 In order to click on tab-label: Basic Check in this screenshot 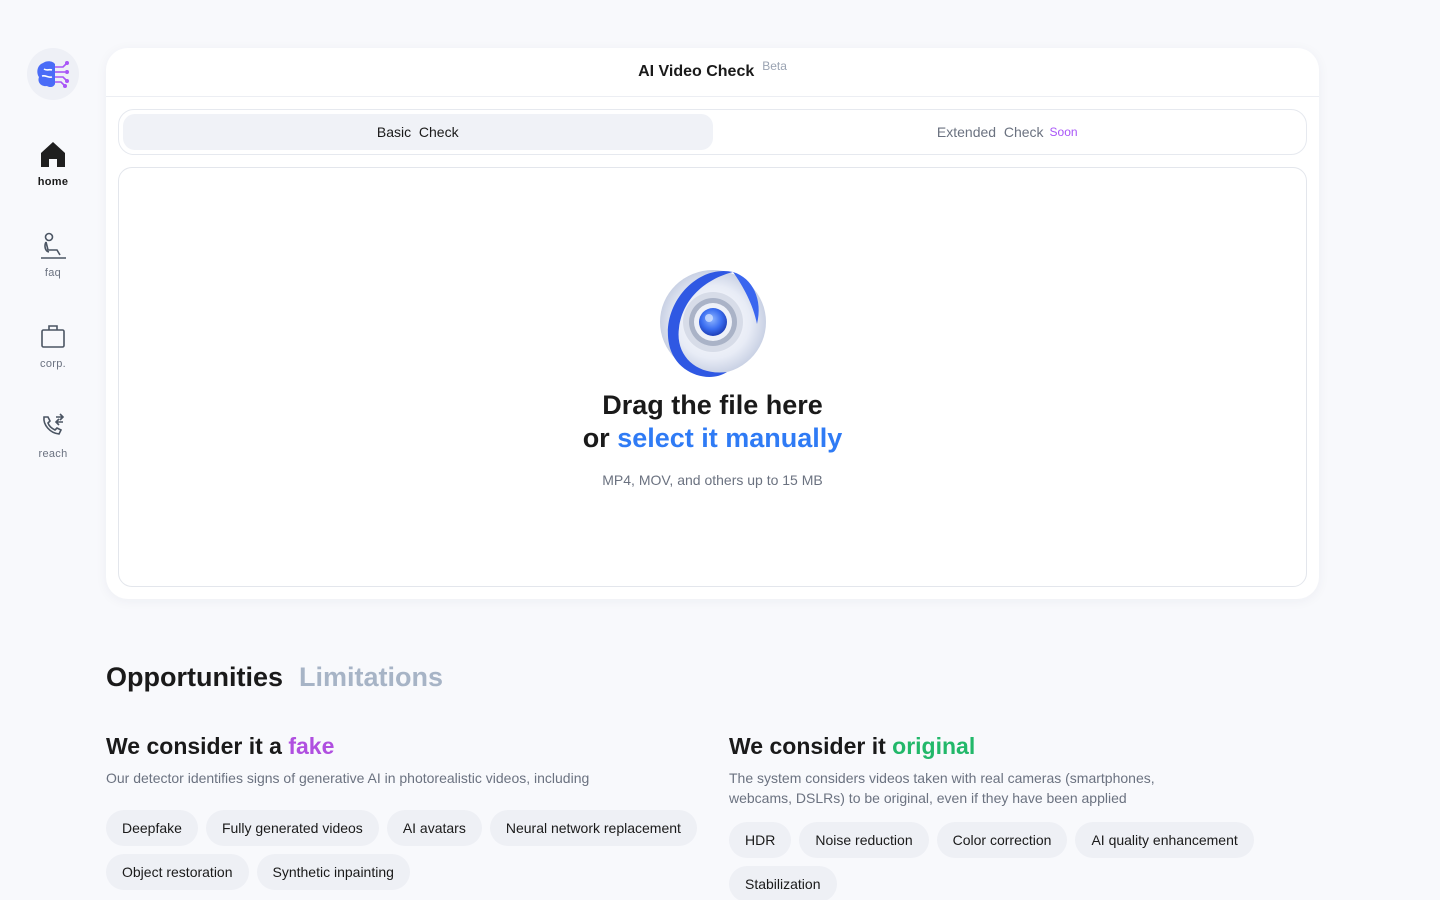, I will do `click(417, 132)`.